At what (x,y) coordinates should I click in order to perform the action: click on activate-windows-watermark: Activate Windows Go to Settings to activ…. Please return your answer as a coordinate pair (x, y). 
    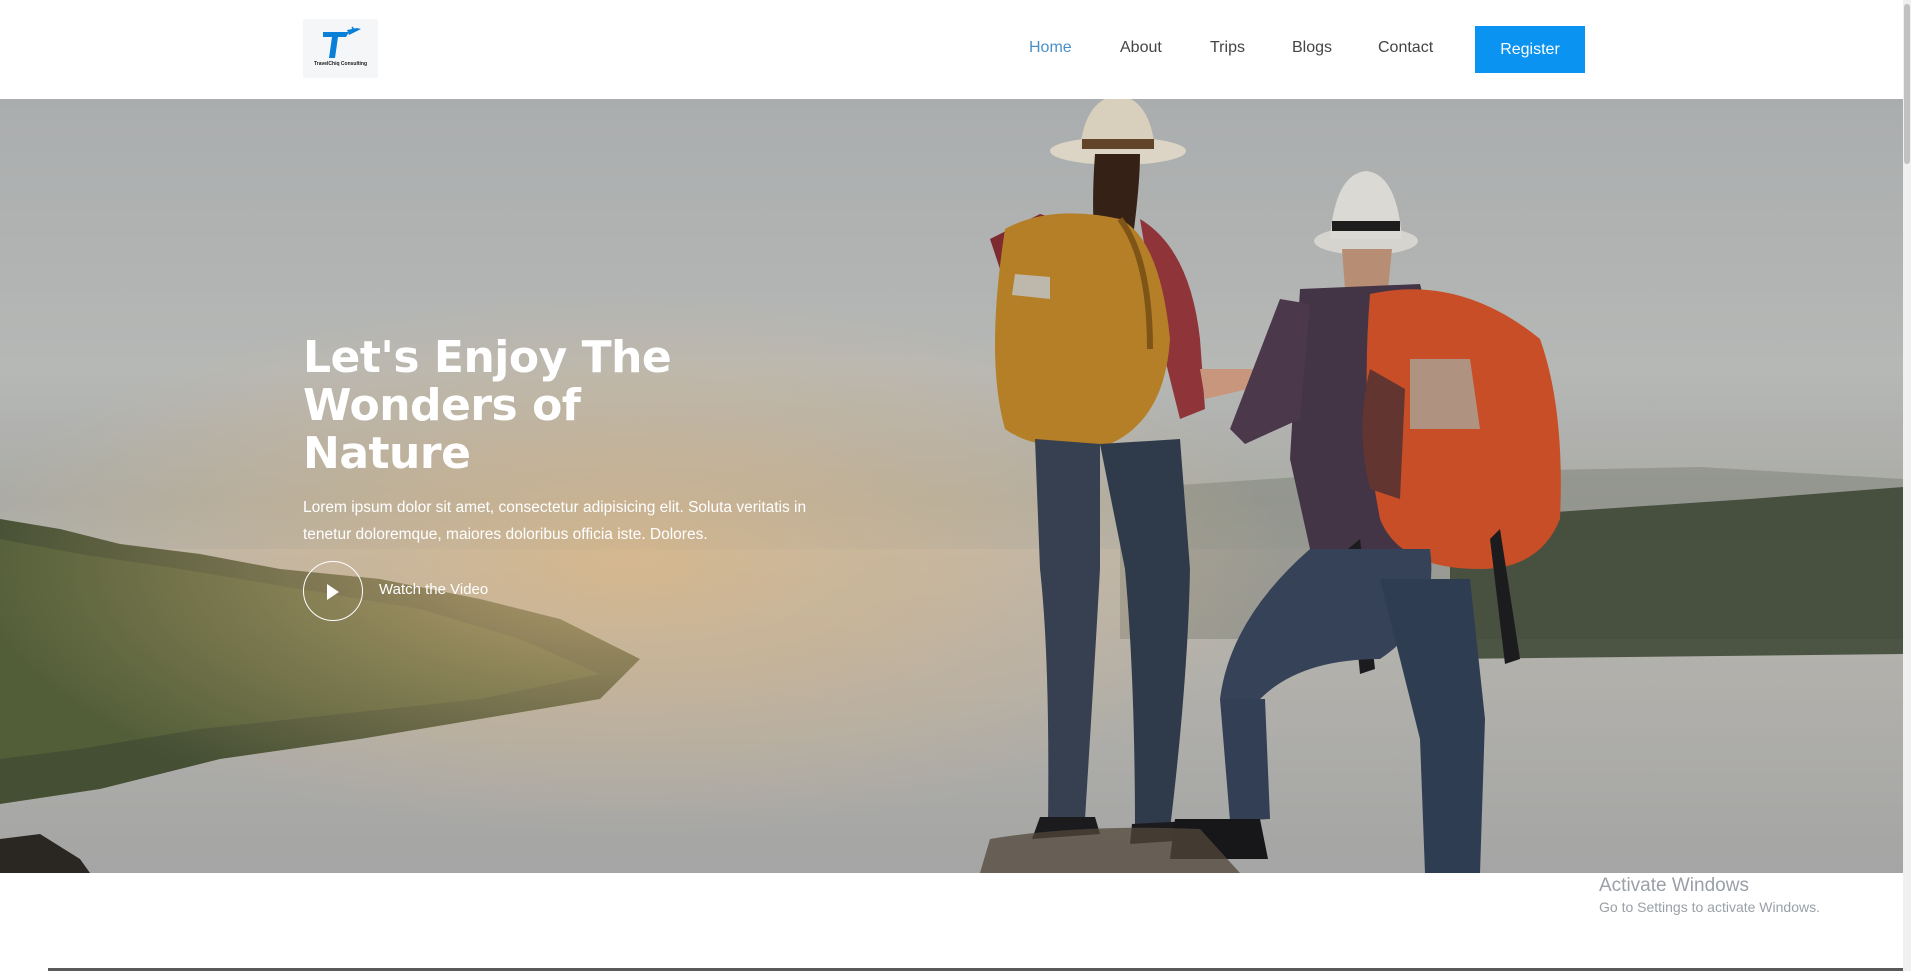
    Looking at the image, I should click on (1709, 895).